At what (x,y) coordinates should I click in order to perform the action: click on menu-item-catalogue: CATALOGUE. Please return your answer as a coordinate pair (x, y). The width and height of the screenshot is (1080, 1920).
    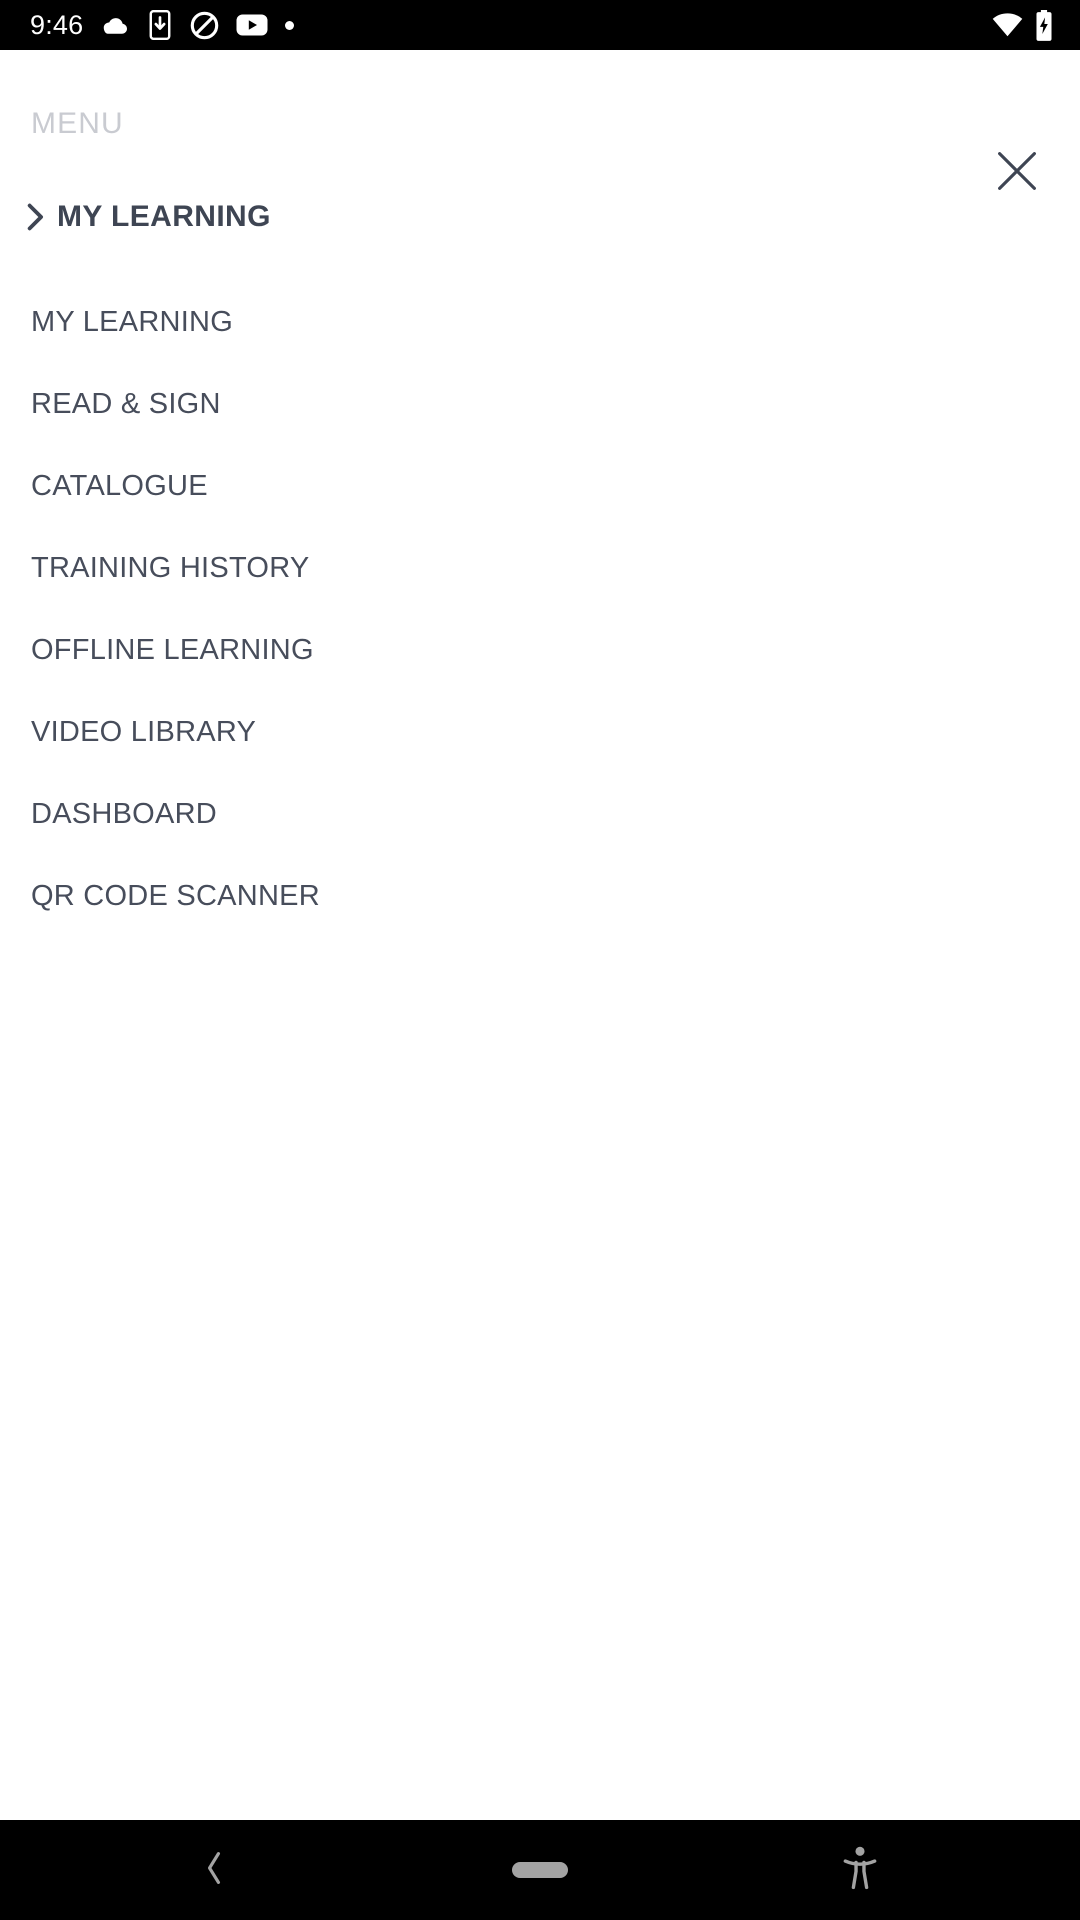
    Looking at the image, I should click on (540, 486).